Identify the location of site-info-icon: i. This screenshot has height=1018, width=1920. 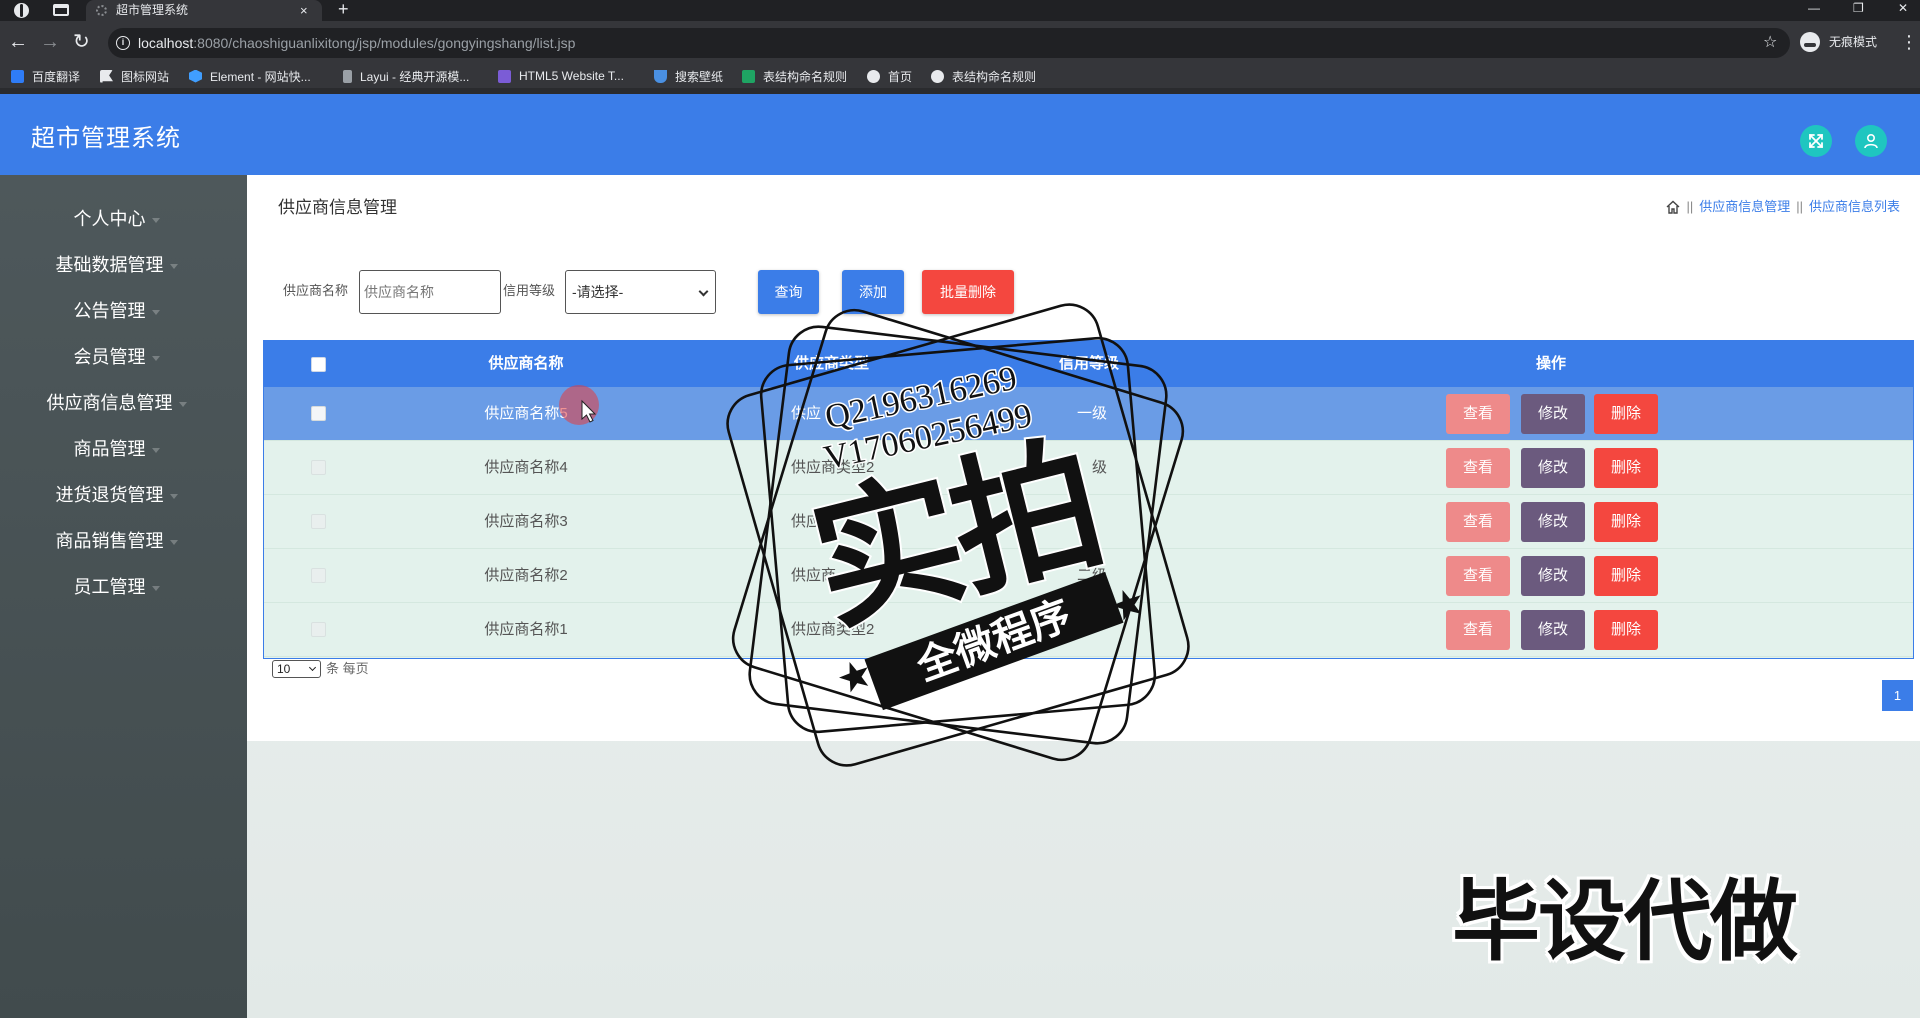
(123, 43).